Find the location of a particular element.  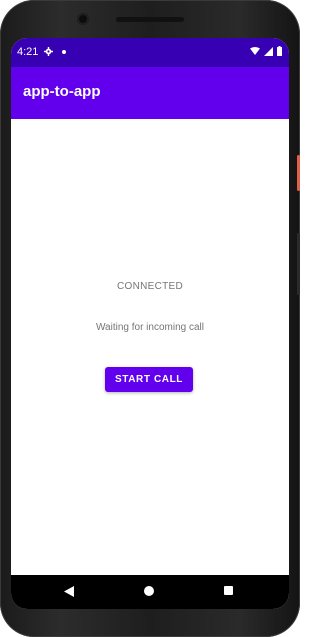

status-icons is located at coordinates (266, 51).